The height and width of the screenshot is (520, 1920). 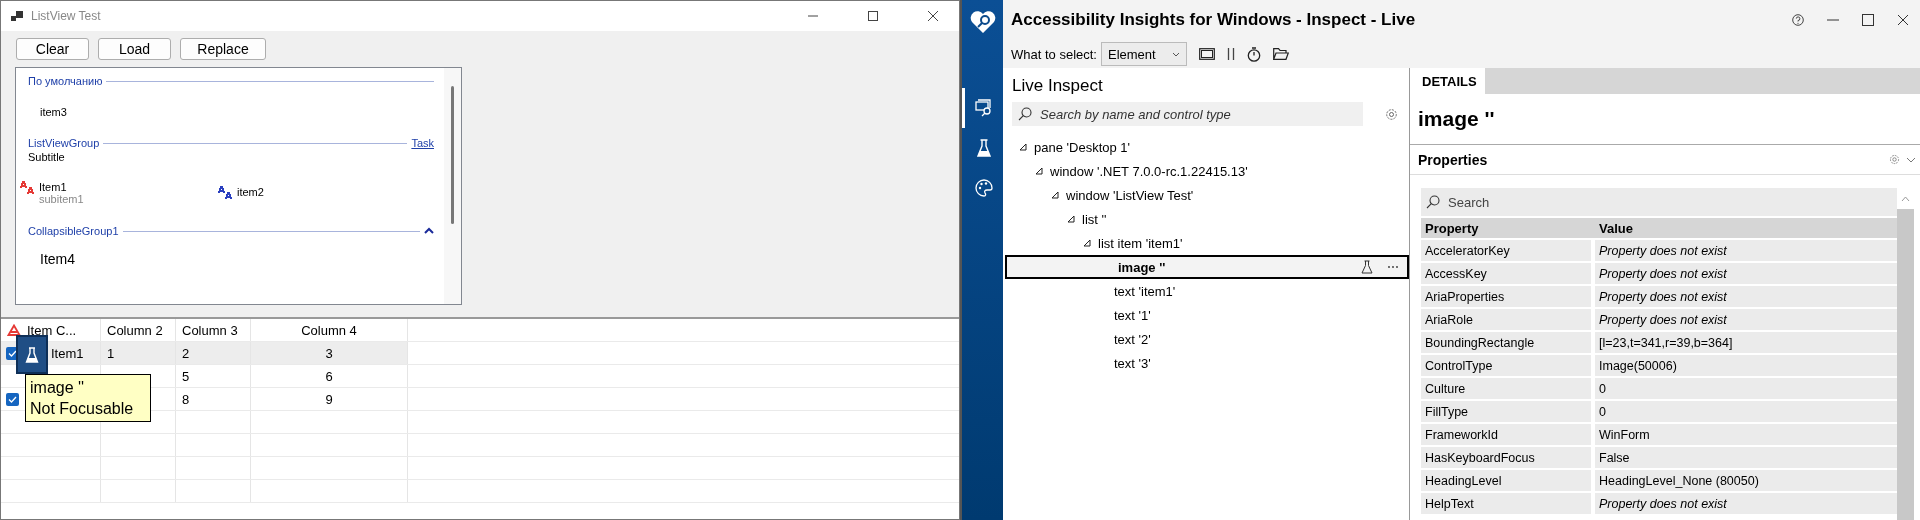 What do you see at coordinates (57, 259) in the screenshot?
I see `icon-item-label: Item4` at bounding box center [57, 259].